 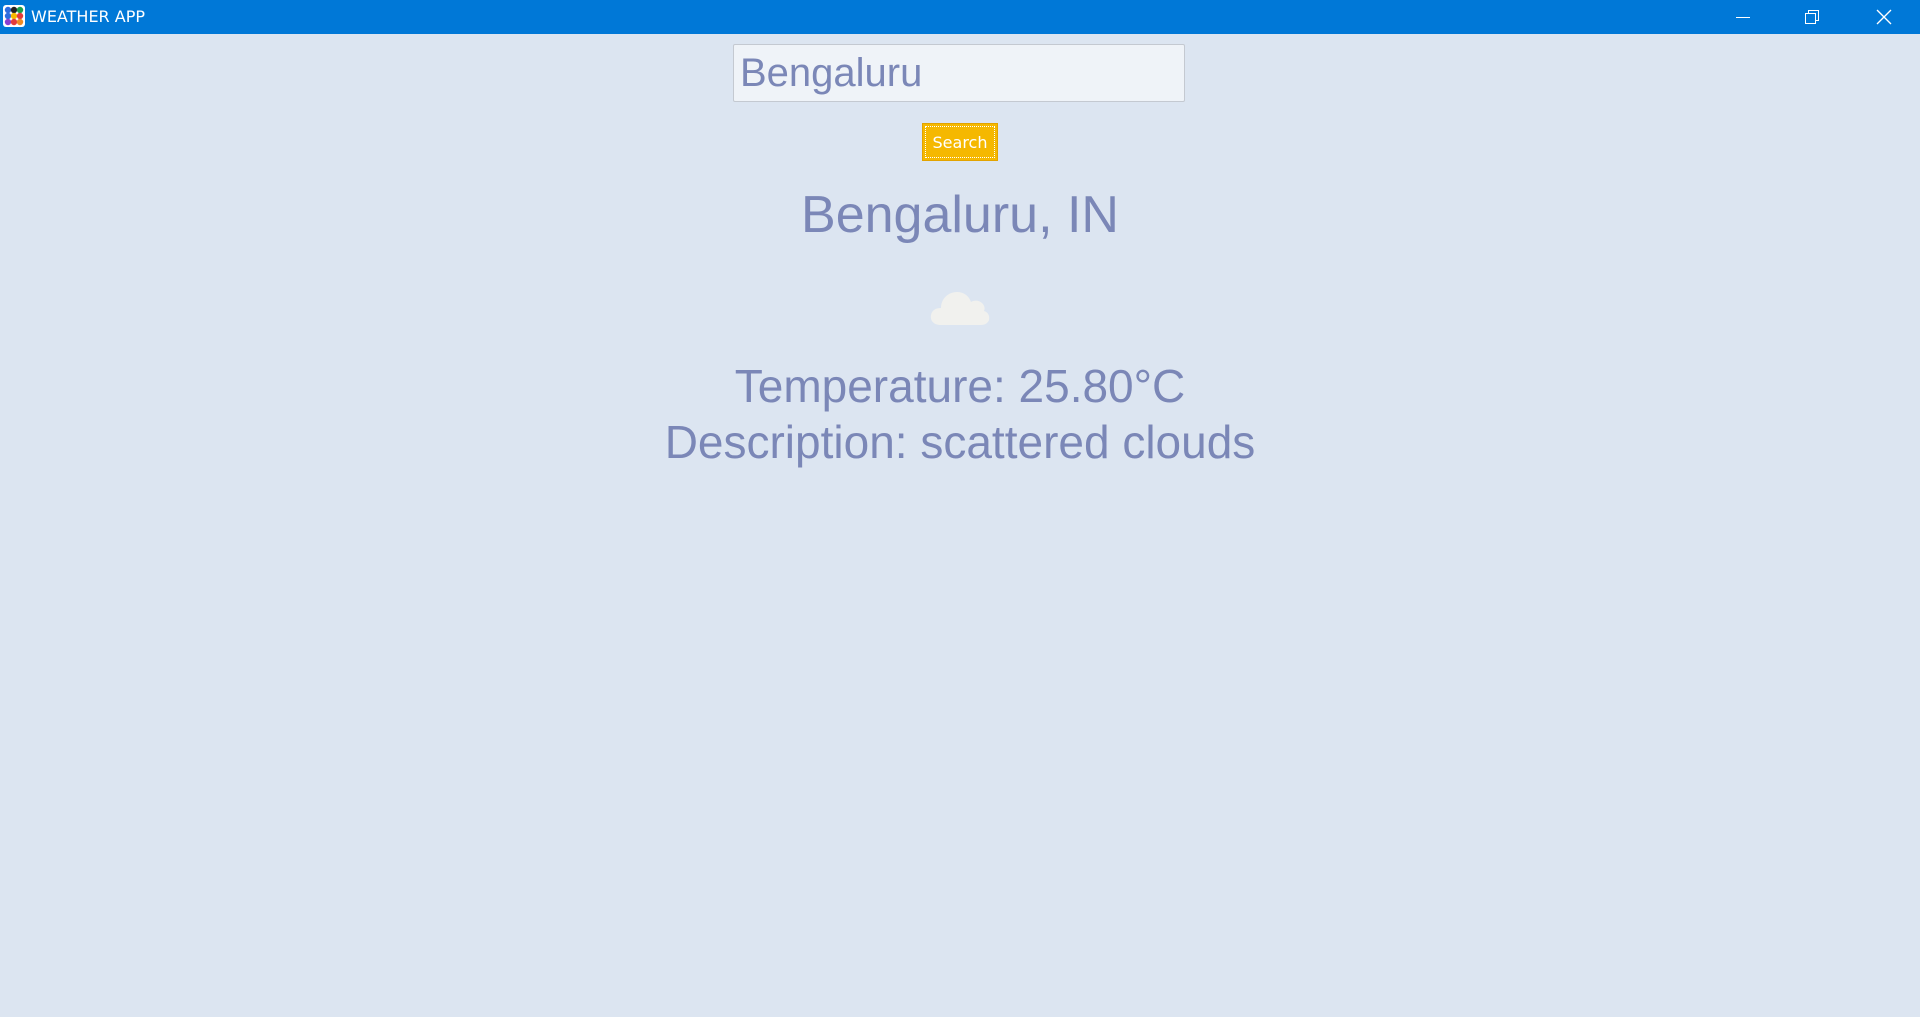 I want to click on close-button, so click(x=1883, y=17).